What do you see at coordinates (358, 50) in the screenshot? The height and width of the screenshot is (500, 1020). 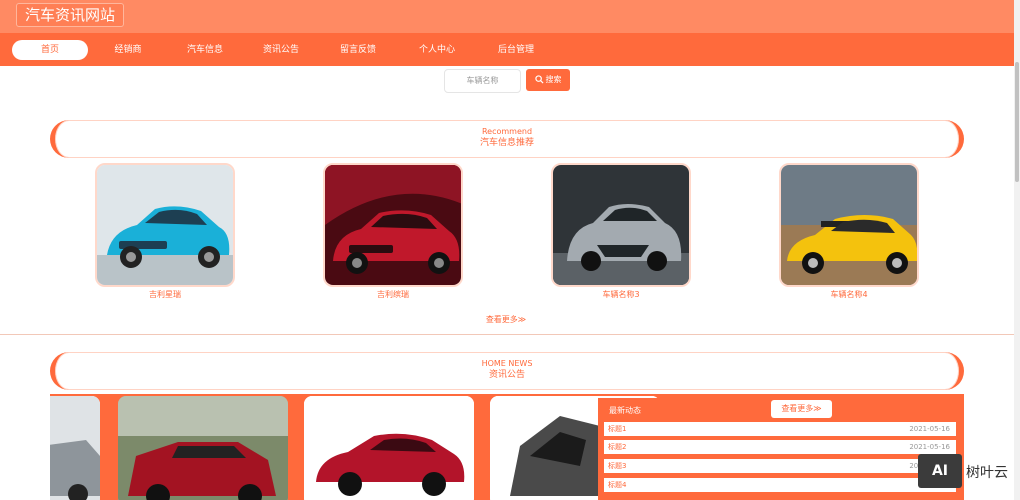 I see `nav-item-feedback: 留言反馈` at bounding box center [358, 50].